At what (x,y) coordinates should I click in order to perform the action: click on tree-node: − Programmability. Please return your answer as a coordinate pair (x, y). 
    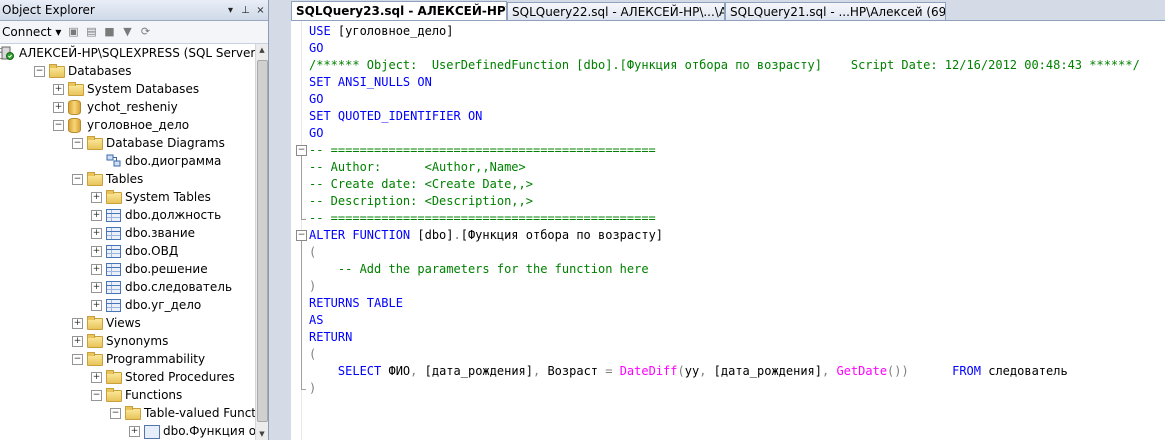
    Looking at the image, I should click on (128, 359).